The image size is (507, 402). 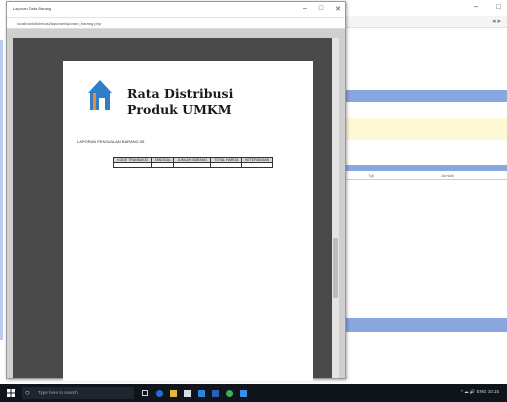 I want to click on word-icon, so click(x=215, y=393).